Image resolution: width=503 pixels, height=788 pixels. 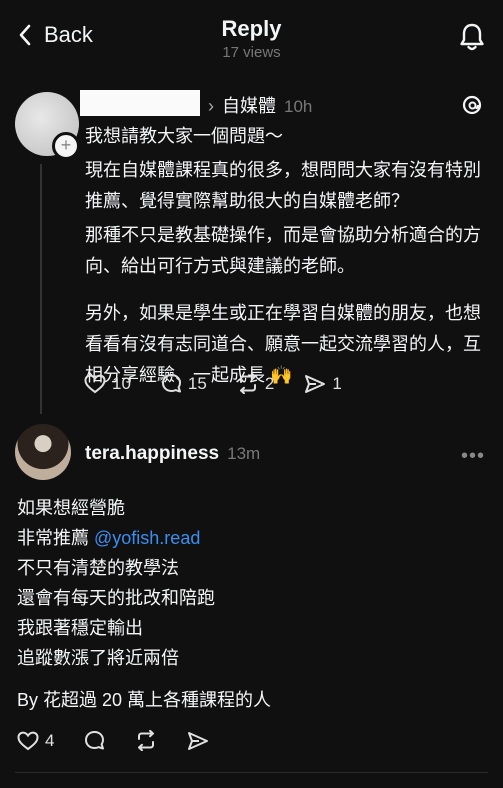 I want to click on bell-icon, so click(x=472, y=37).